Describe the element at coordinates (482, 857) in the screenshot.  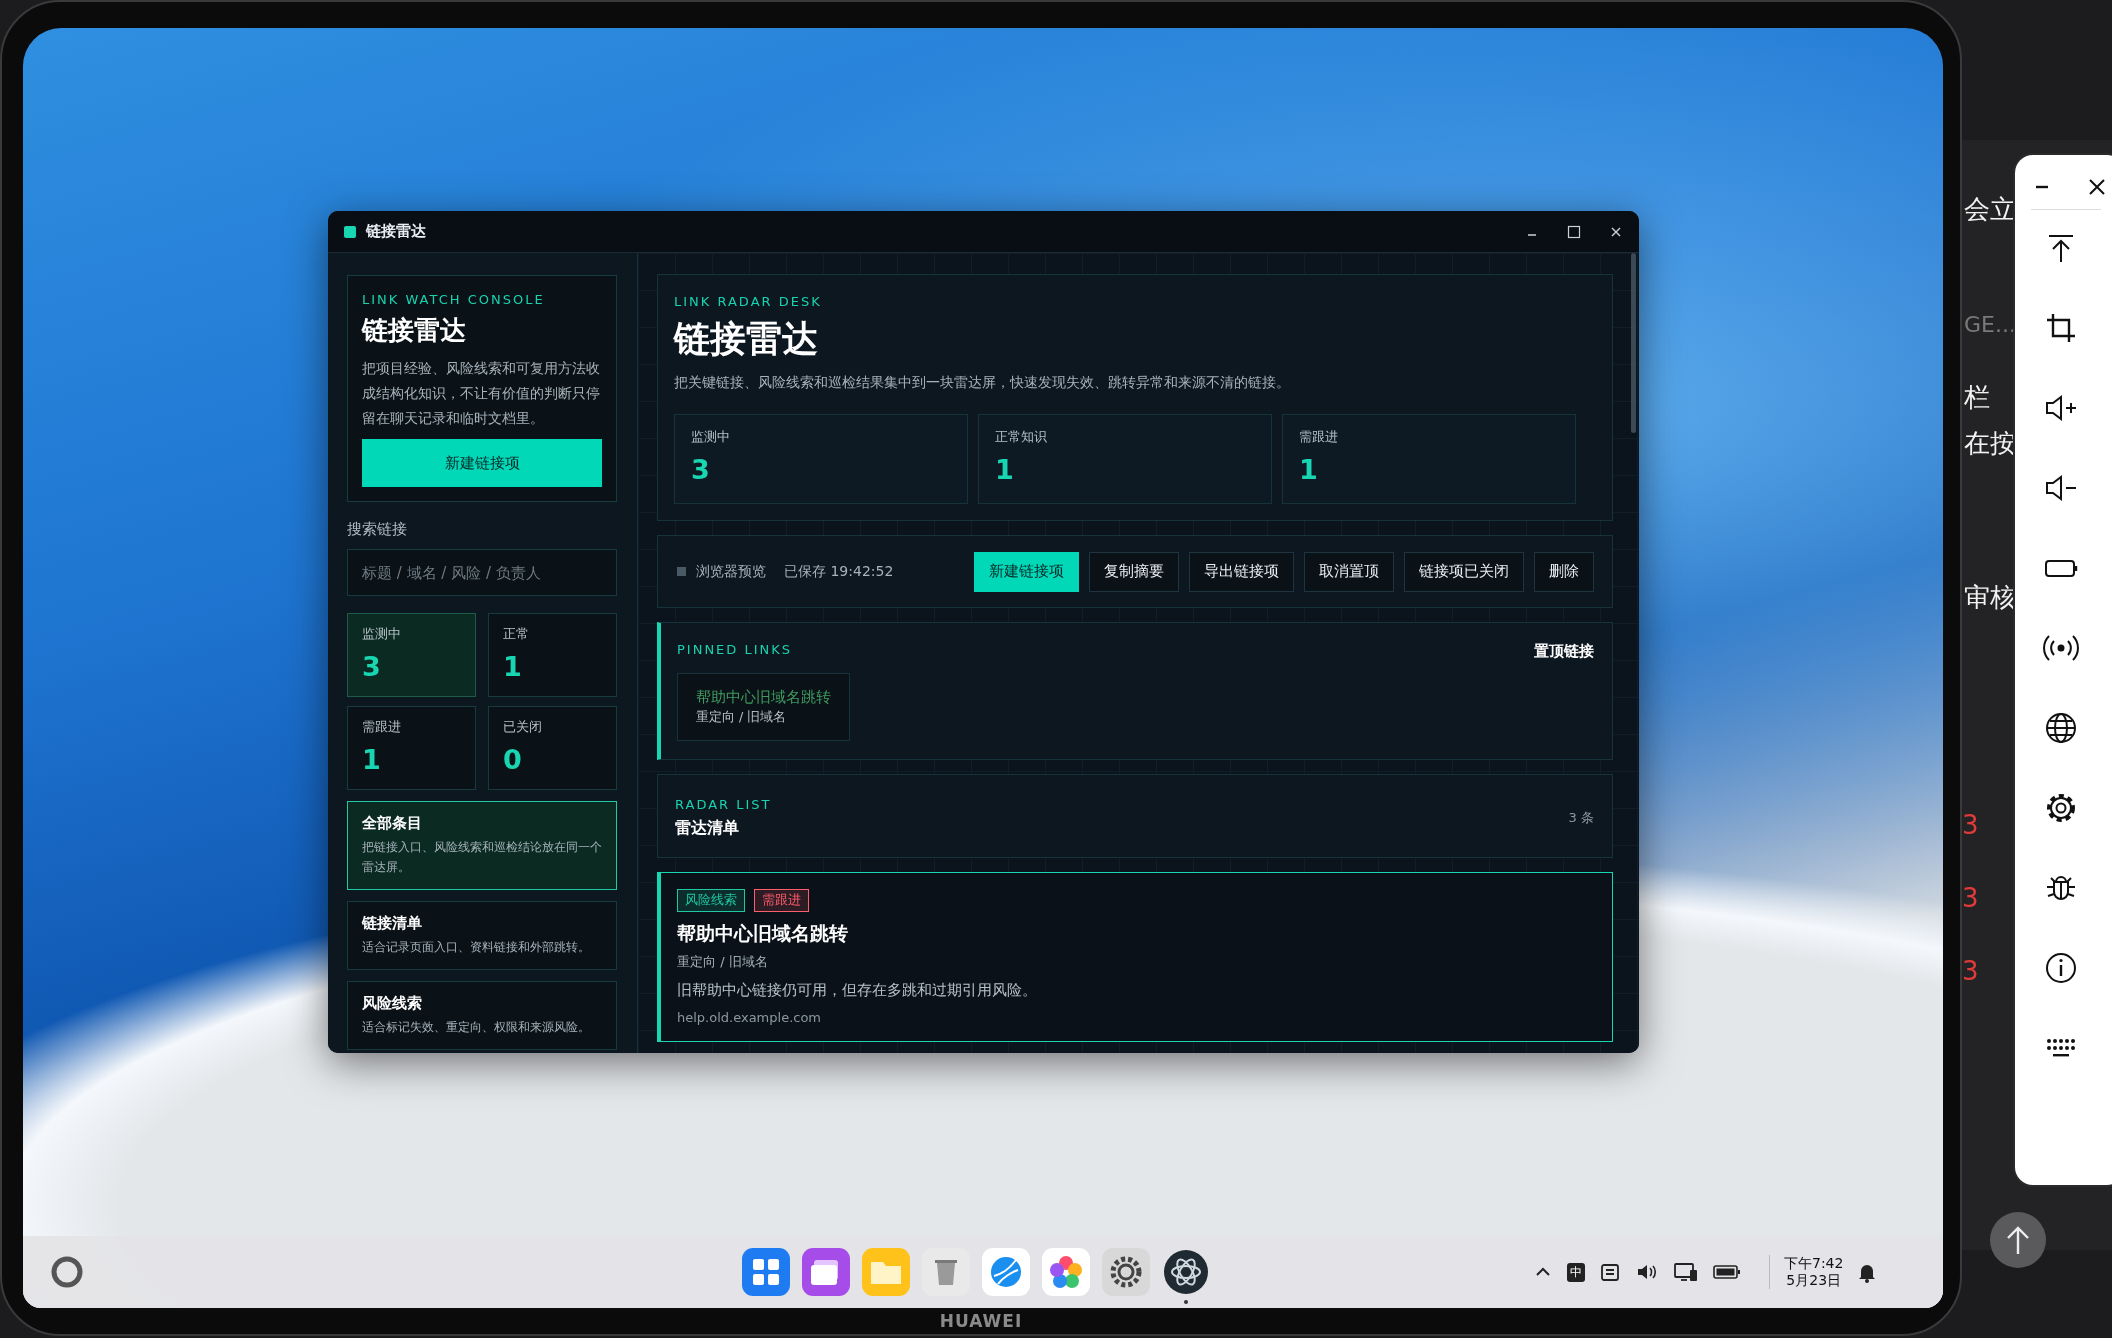
I see `view-description: 把链接入口、风险线索和巡检结论放在同一个雷达屏。` at that location.